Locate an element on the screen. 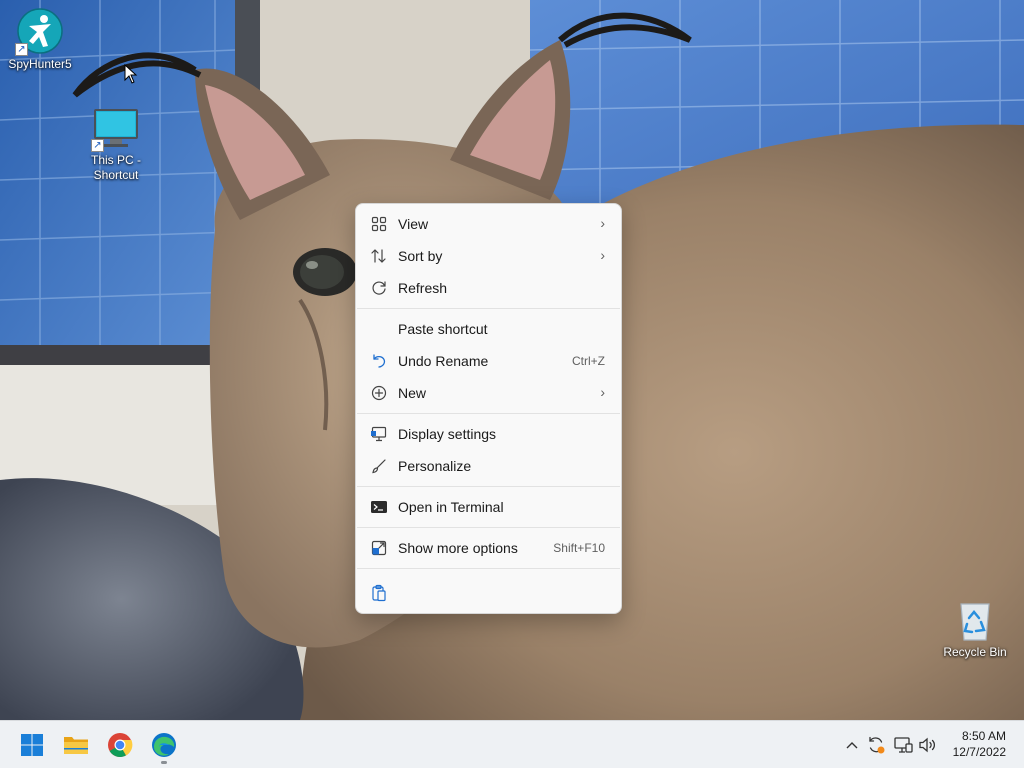 The image size is (1024, 768). menu-item-label: Refresh is located at coordinates (423, 288).